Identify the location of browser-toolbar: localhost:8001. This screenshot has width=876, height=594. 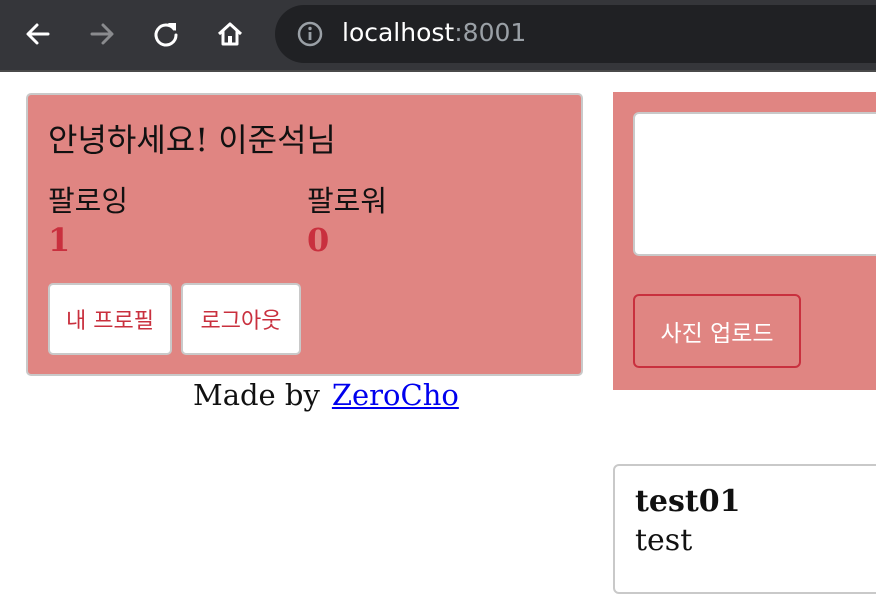
(438, 36).